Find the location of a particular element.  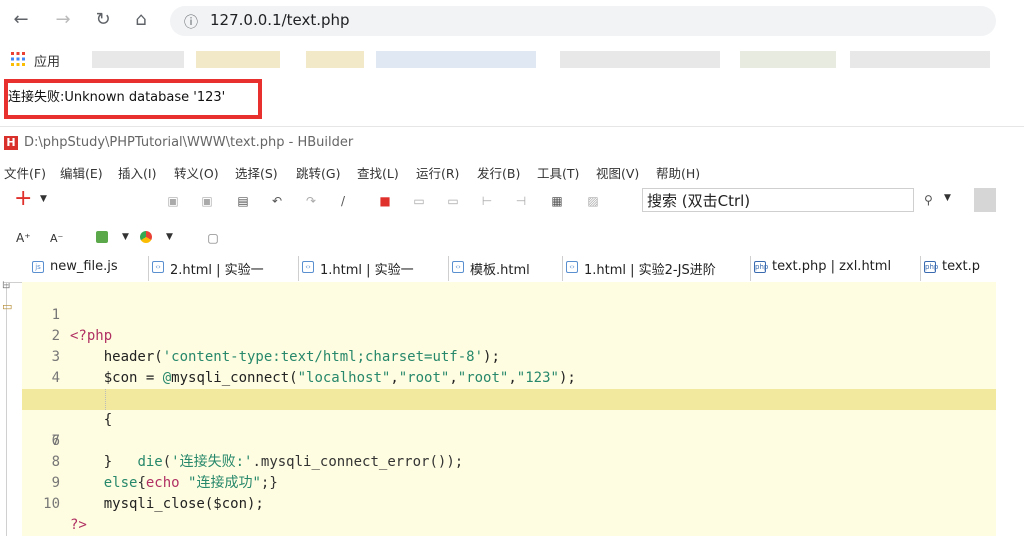

menu-file: 文件(F) is located at coordinates (25, 172).